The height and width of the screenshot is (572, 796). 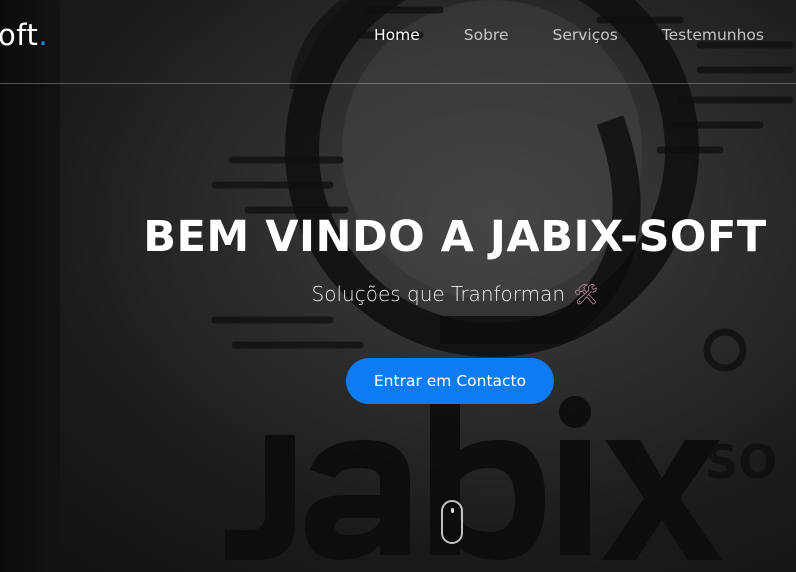 I want to click on tools-icon: 🛠, so click(x=586, y=294).